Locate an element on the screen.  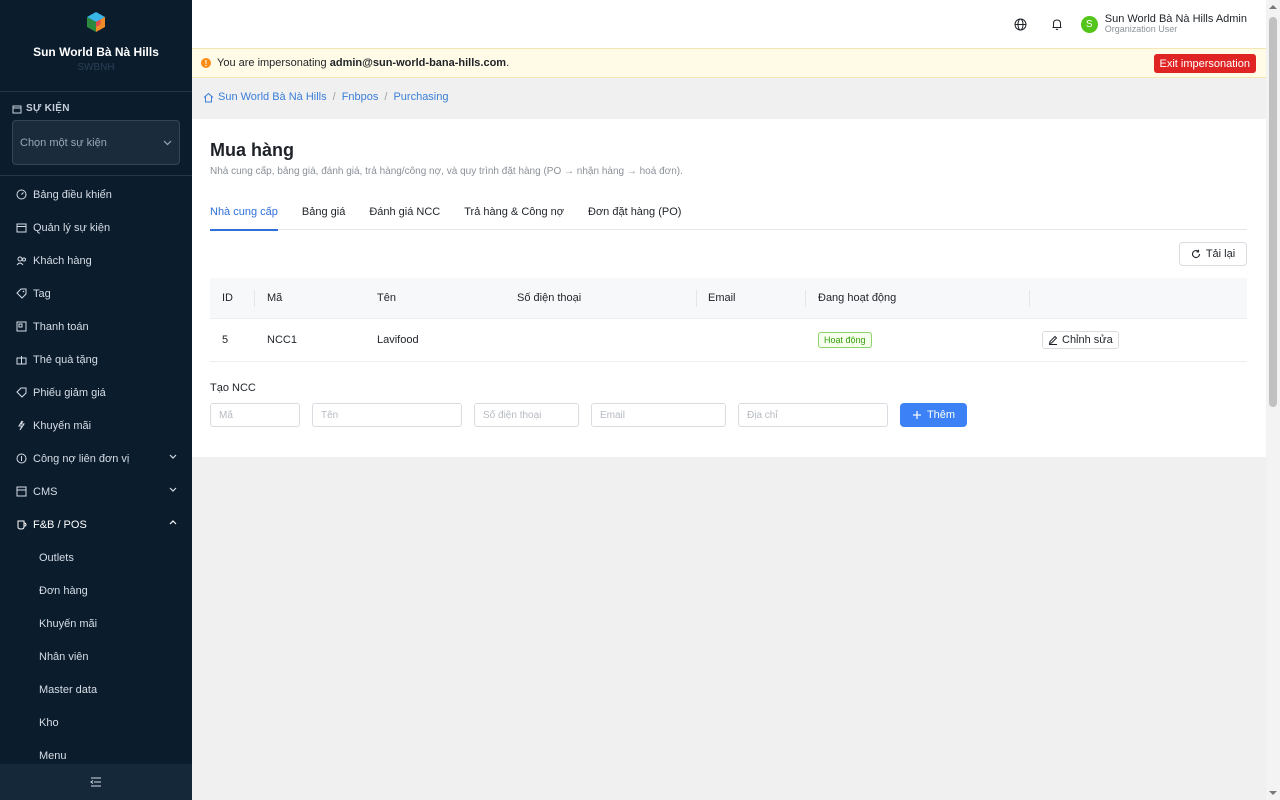
page-scrollbar is located at coordinates (1273, 400).